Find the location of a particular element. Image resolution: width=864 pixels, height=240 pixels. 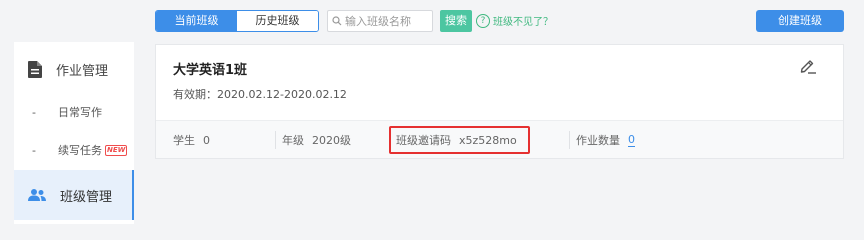

stat-label: 班级邀请码 is located at coordinates (423, 140).